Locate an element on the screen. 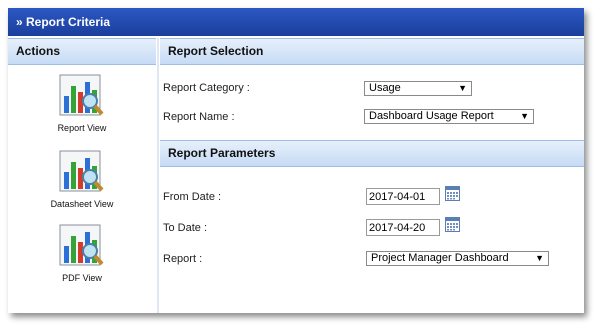 The image size is (603, 334). pdf-view-action: PDF View is located at coordinates (82, 253).